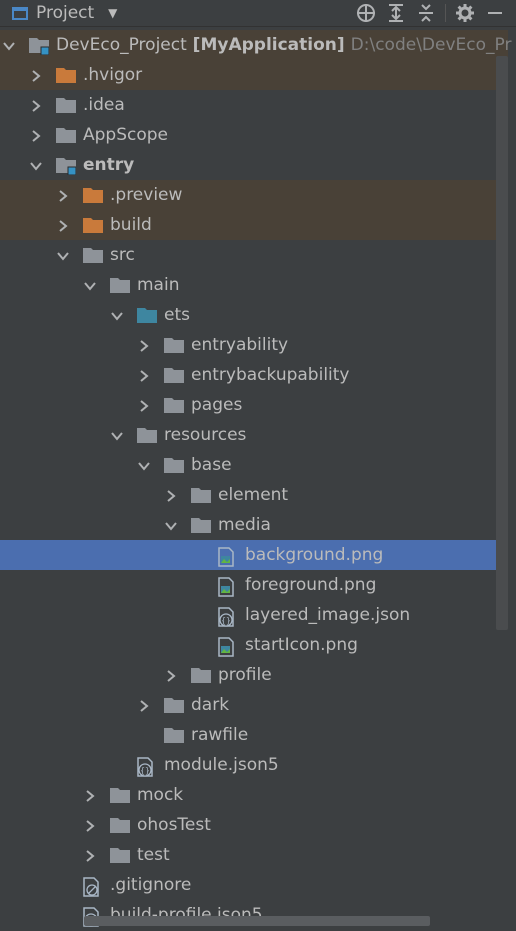  What do you see at coordinates (254, 855) in the screenshot?
I see `tree-item: test` at bounding box center [254, 855].